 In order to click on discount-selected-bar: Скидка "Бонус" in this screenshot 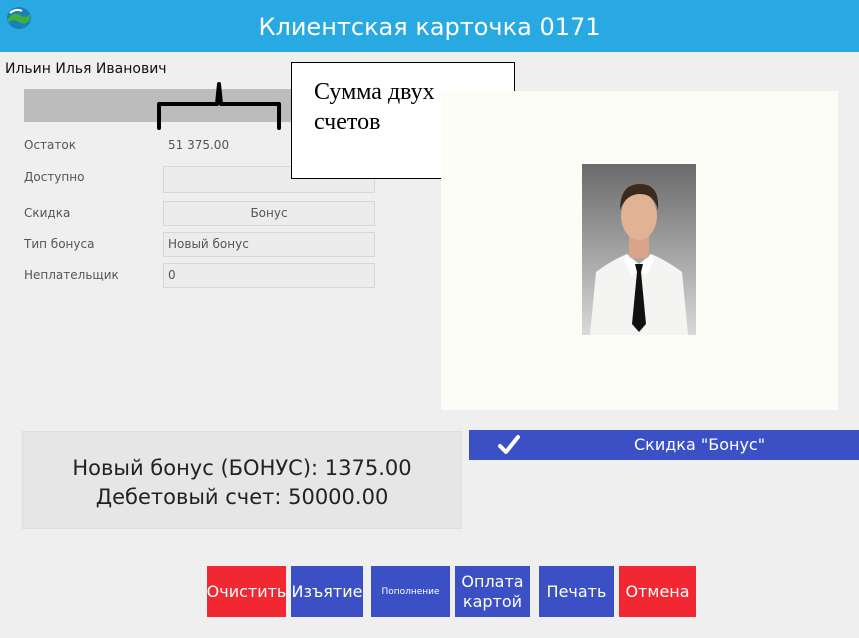, I will do `click(664, 445)`.